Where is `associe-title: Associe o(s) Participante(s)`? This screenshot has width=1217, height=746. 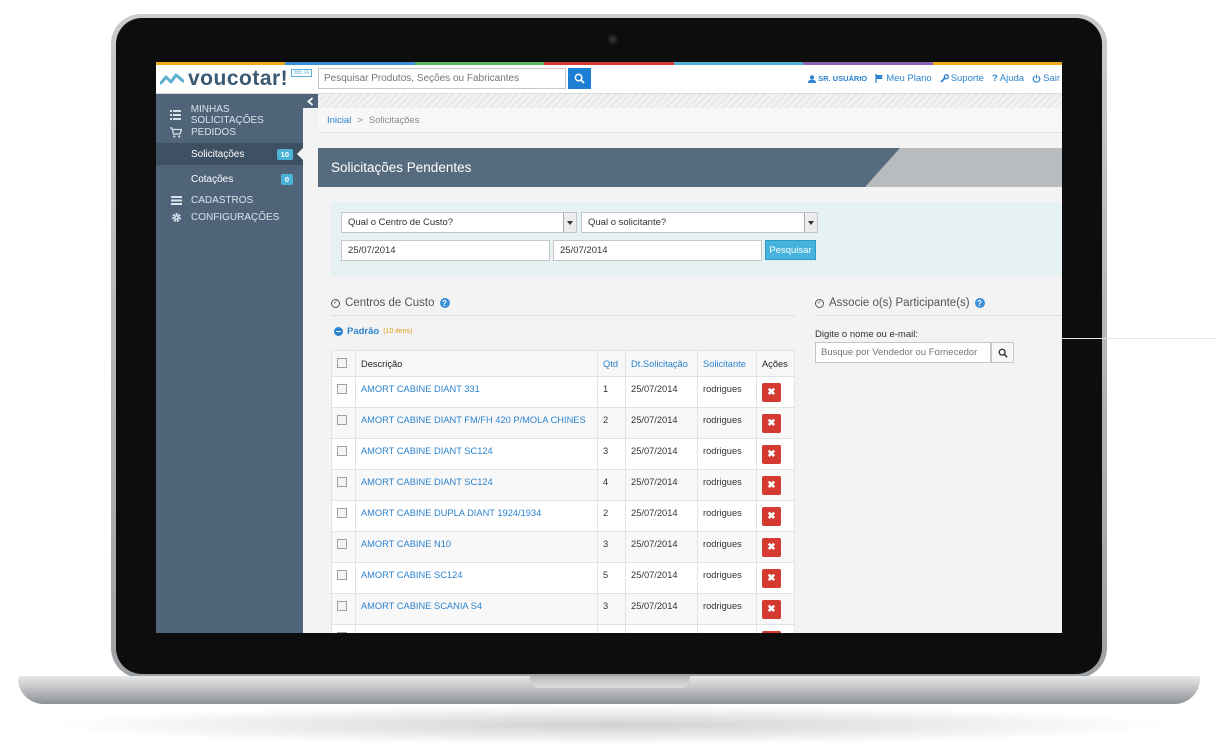 associe-title: Associe o(s) Participante(s) is located at coordinates (899, 303).